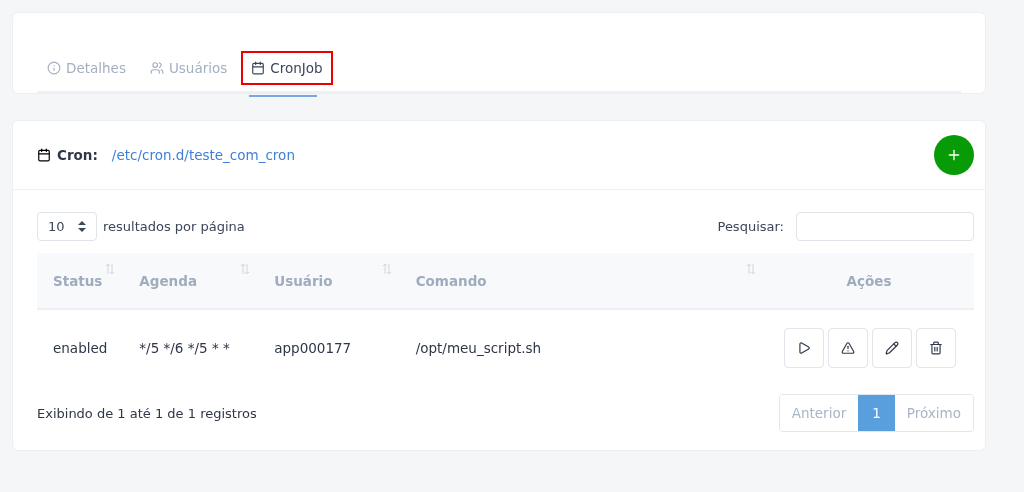  I want to click on search-label: Pesquisar:, so click(750, 226).